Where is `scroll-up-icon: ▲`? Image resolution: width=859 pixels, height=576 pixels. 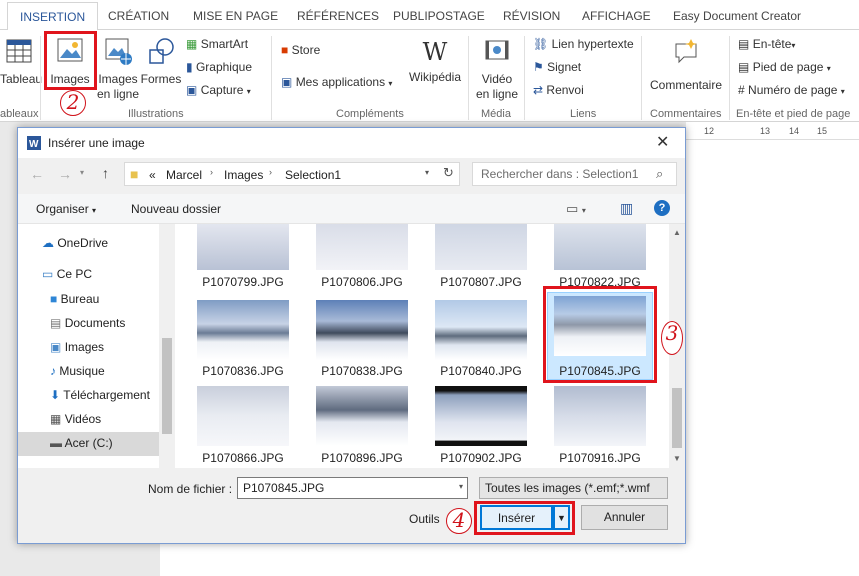 scroll-up-icon: ▲ is located at coordinates (677, 232).